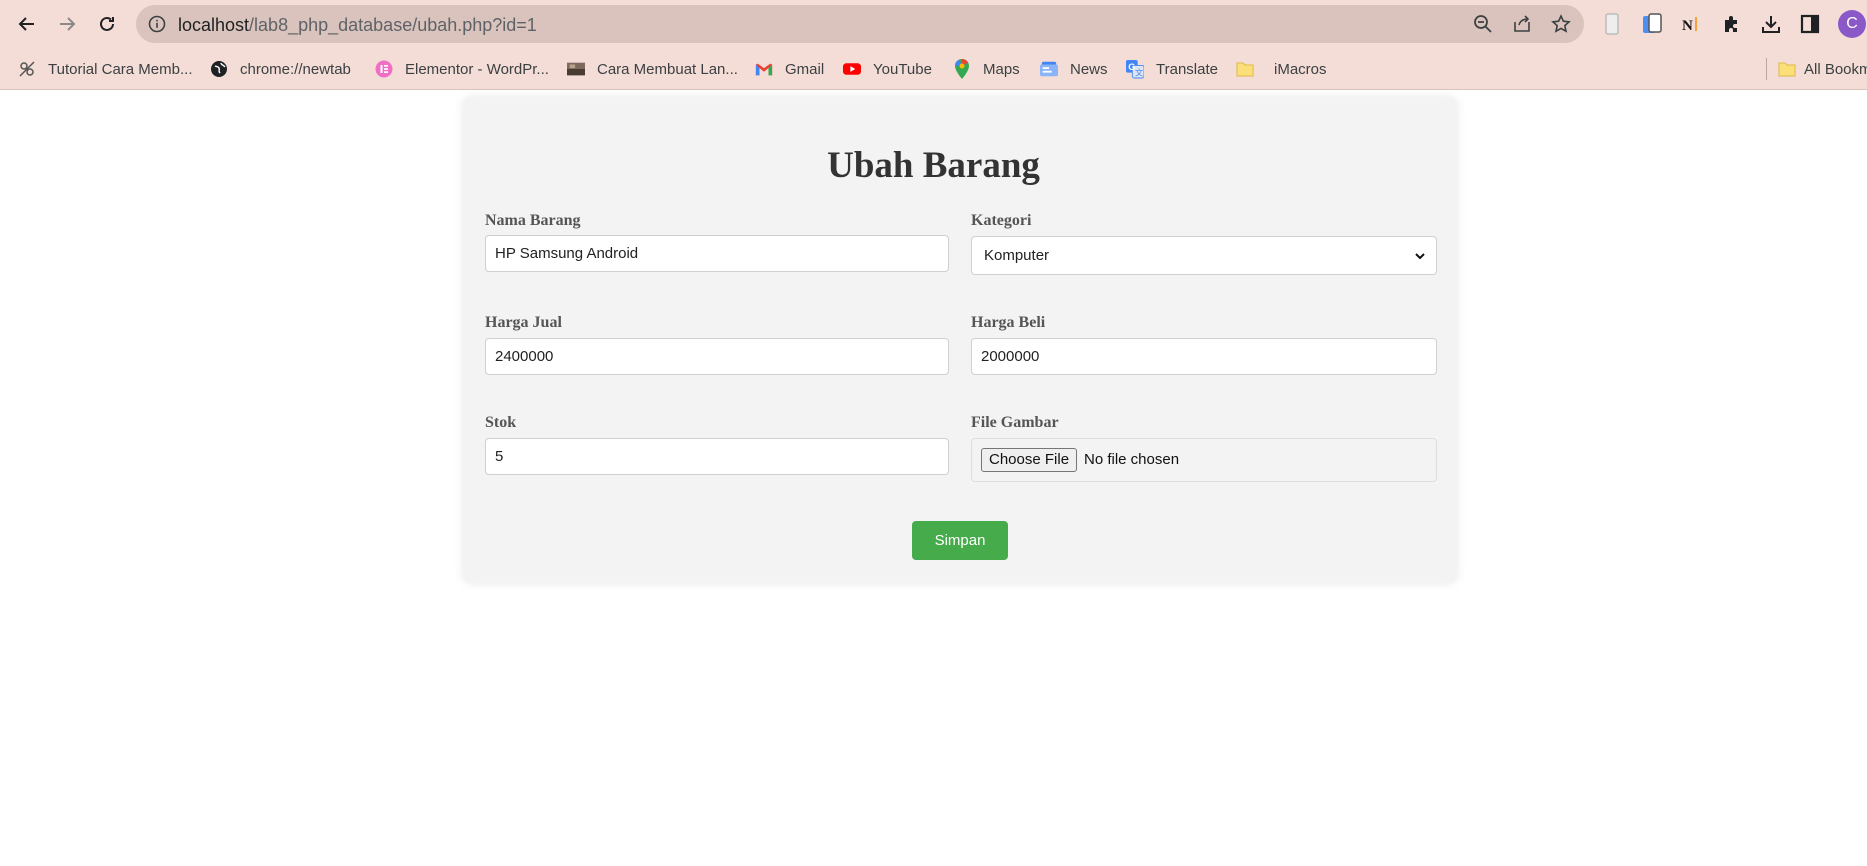 The width and height of the screenshot is (1867, 866). Describe the element at coordinates (214, 25) in the screenshot. I see `url-host: localhost` at that location.